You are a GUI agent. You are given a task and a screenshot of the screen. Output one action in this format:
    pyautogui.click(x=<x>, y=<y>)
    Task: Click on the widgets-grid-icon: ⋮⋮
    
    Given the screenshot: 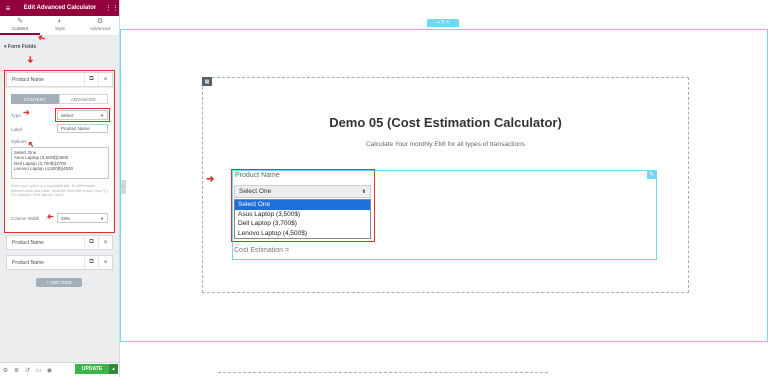 What is the action you would take?
    pyautogui.click(x=111, y=8)
    